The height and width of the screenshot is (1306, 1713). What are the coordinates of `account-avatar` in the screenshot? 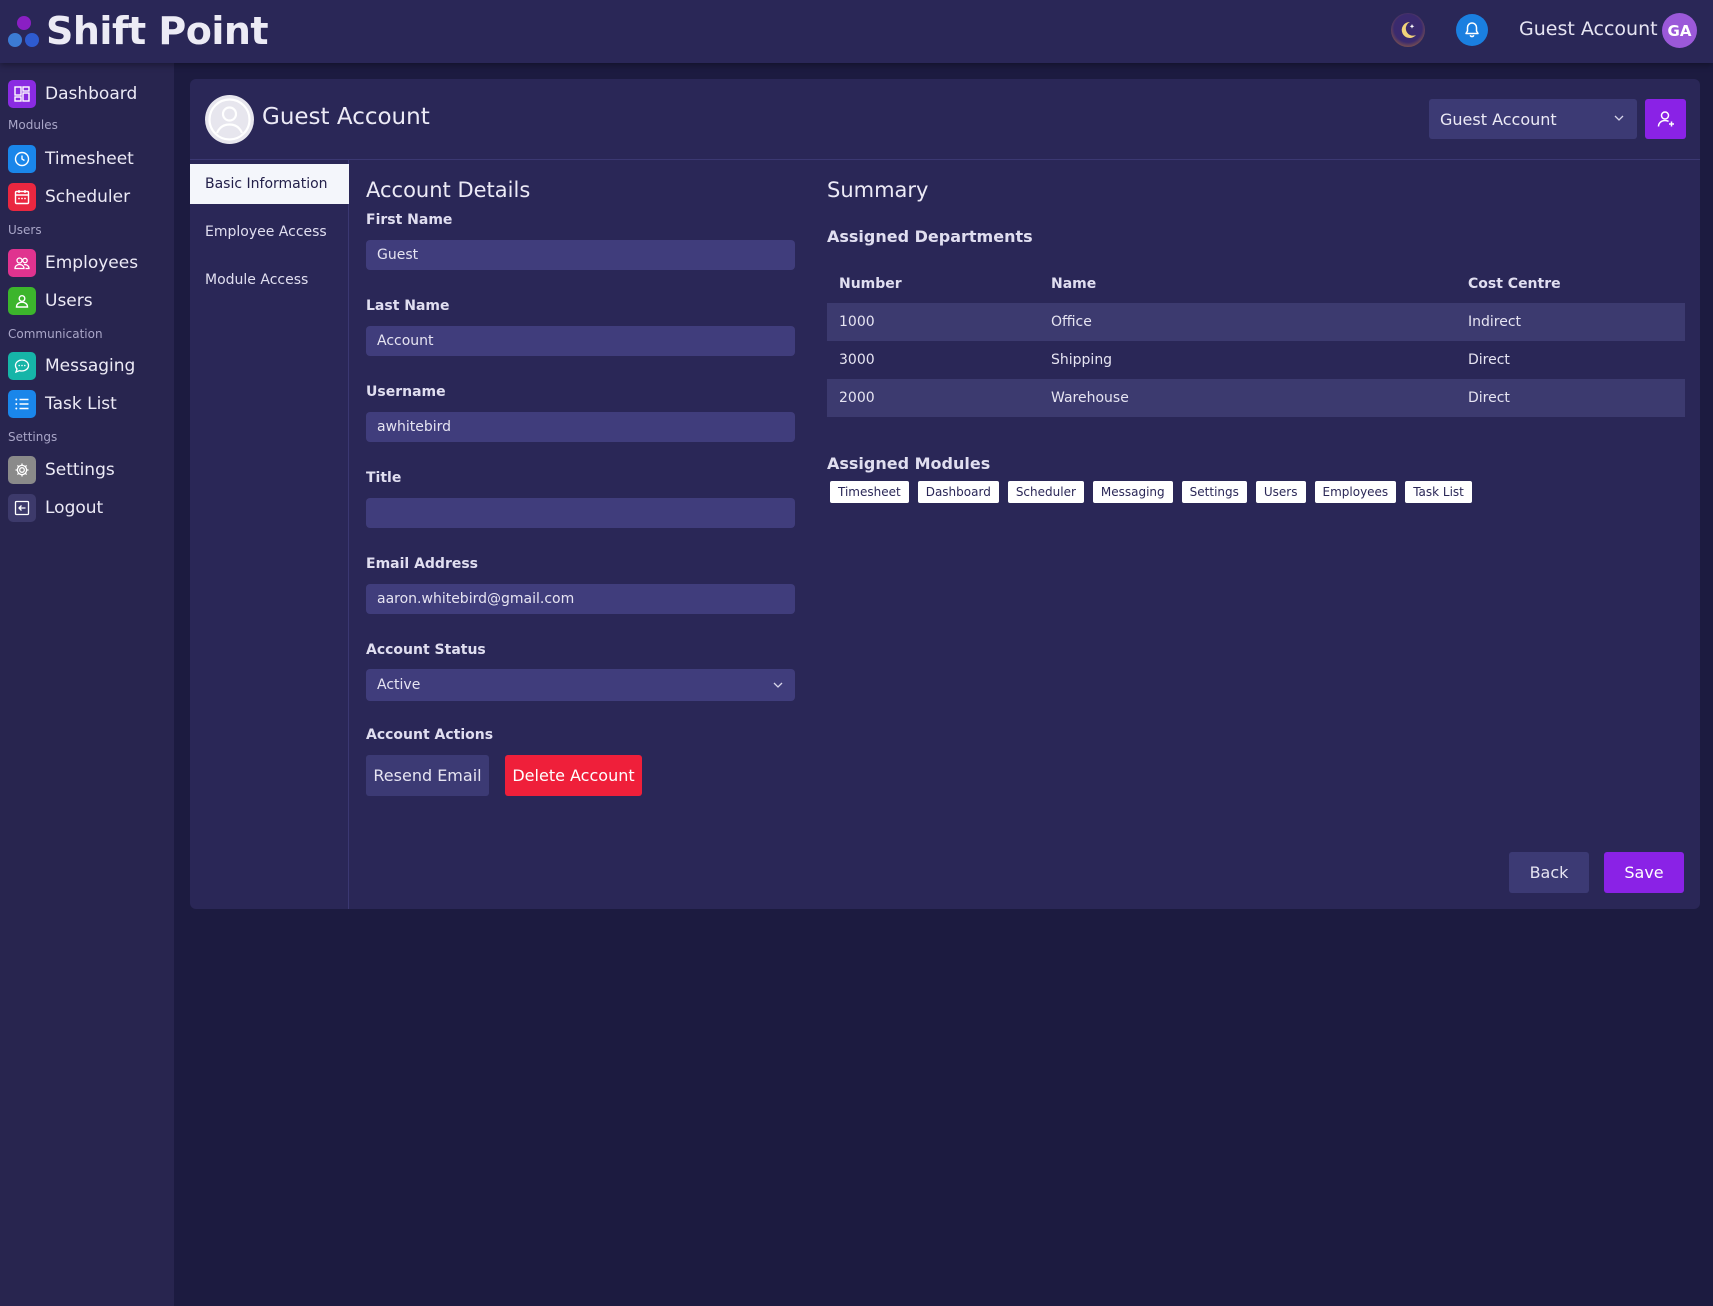 It's located at (229, 119).